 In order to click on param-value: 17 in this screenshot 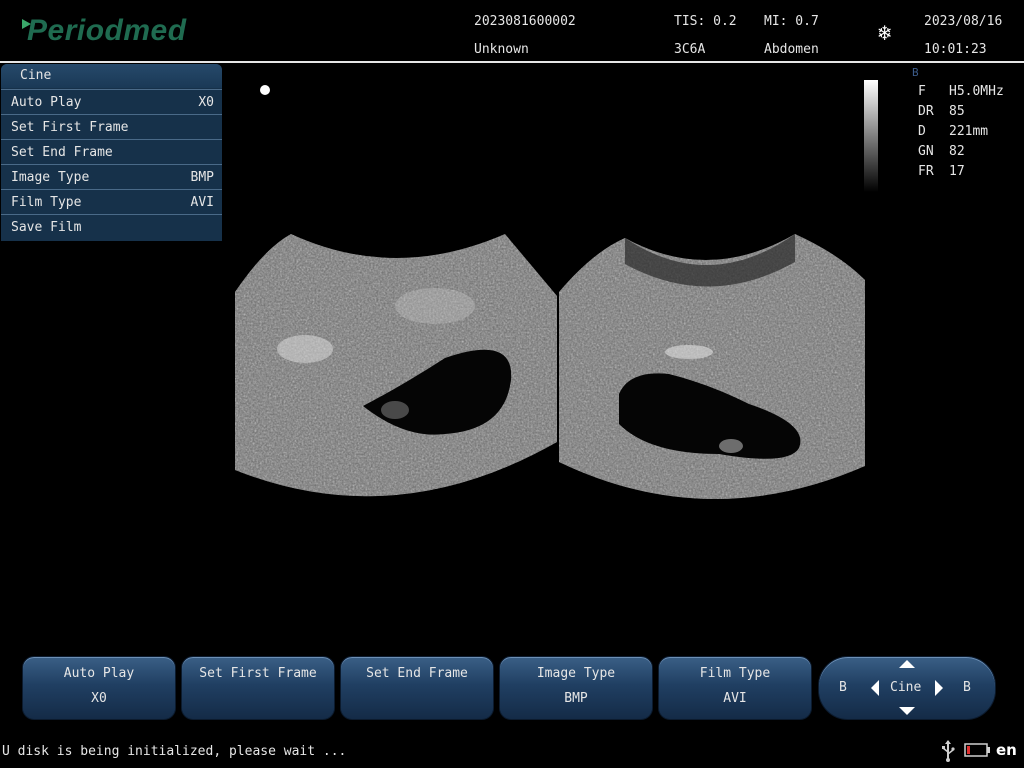, I will do `click(957, 171)`.